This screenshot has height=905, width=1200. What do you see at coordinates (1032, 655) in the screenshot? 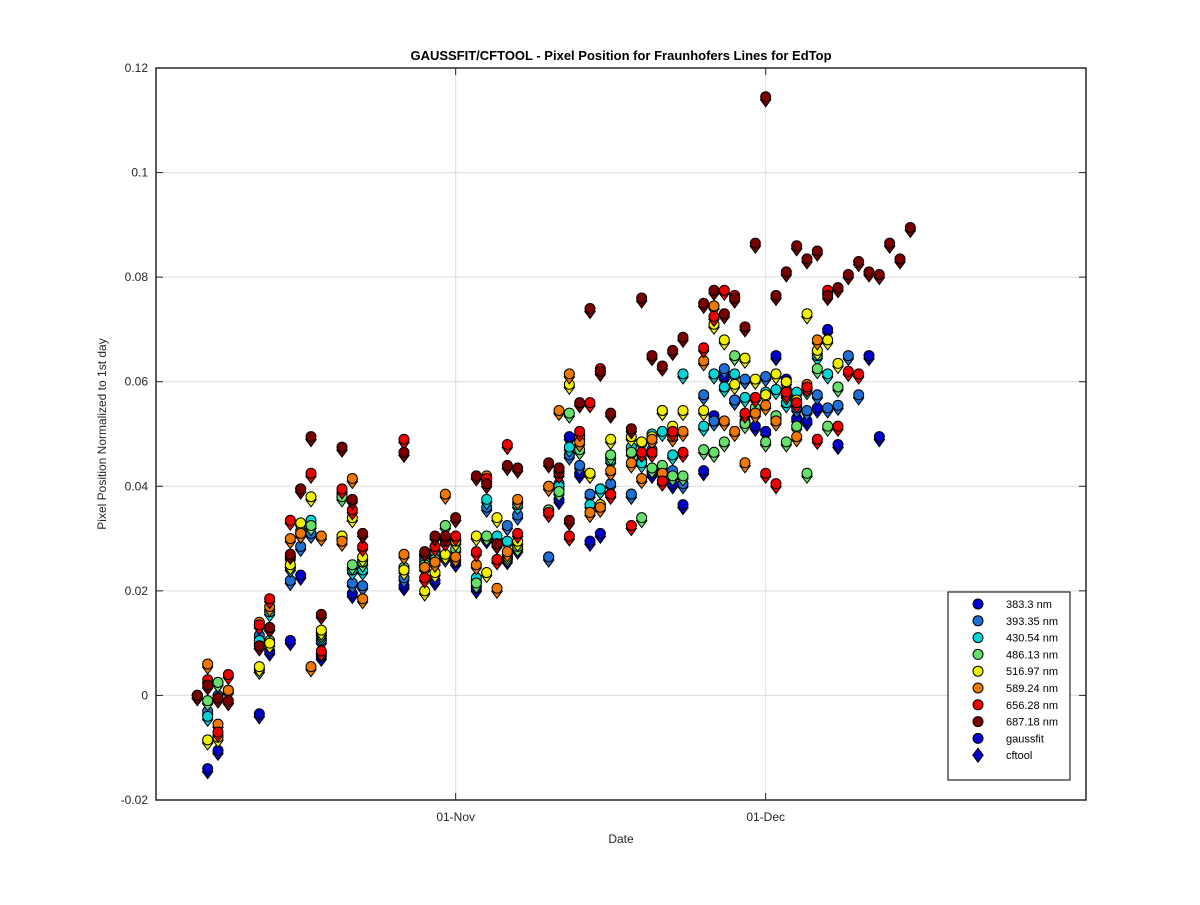
I see `legend-label: 486.13 nm` at bounding box center [1032, 655].